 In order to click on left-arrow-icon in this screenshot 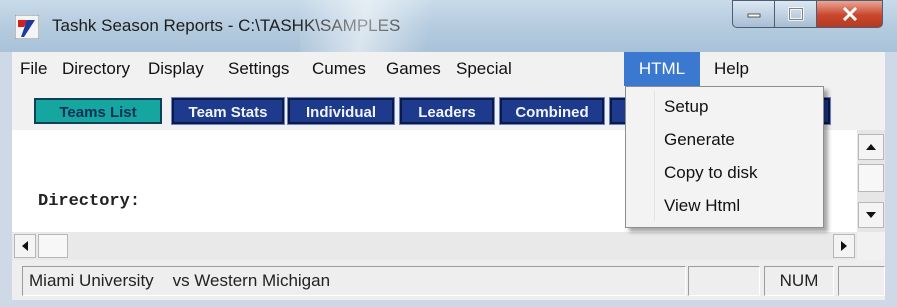, I will do `click(25, 246)`.